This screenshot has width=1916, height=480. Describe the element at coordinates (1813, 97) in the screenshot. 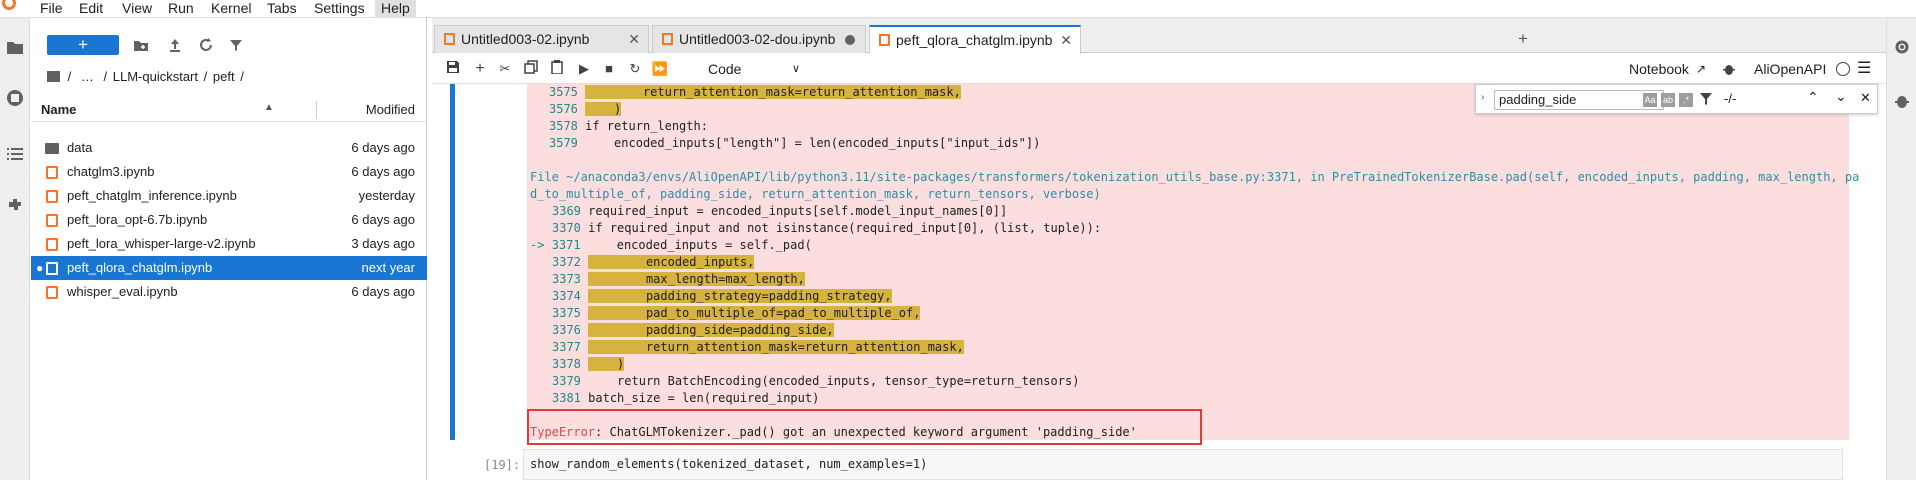

I see `chevron-up-icon: ⌃` at that location.